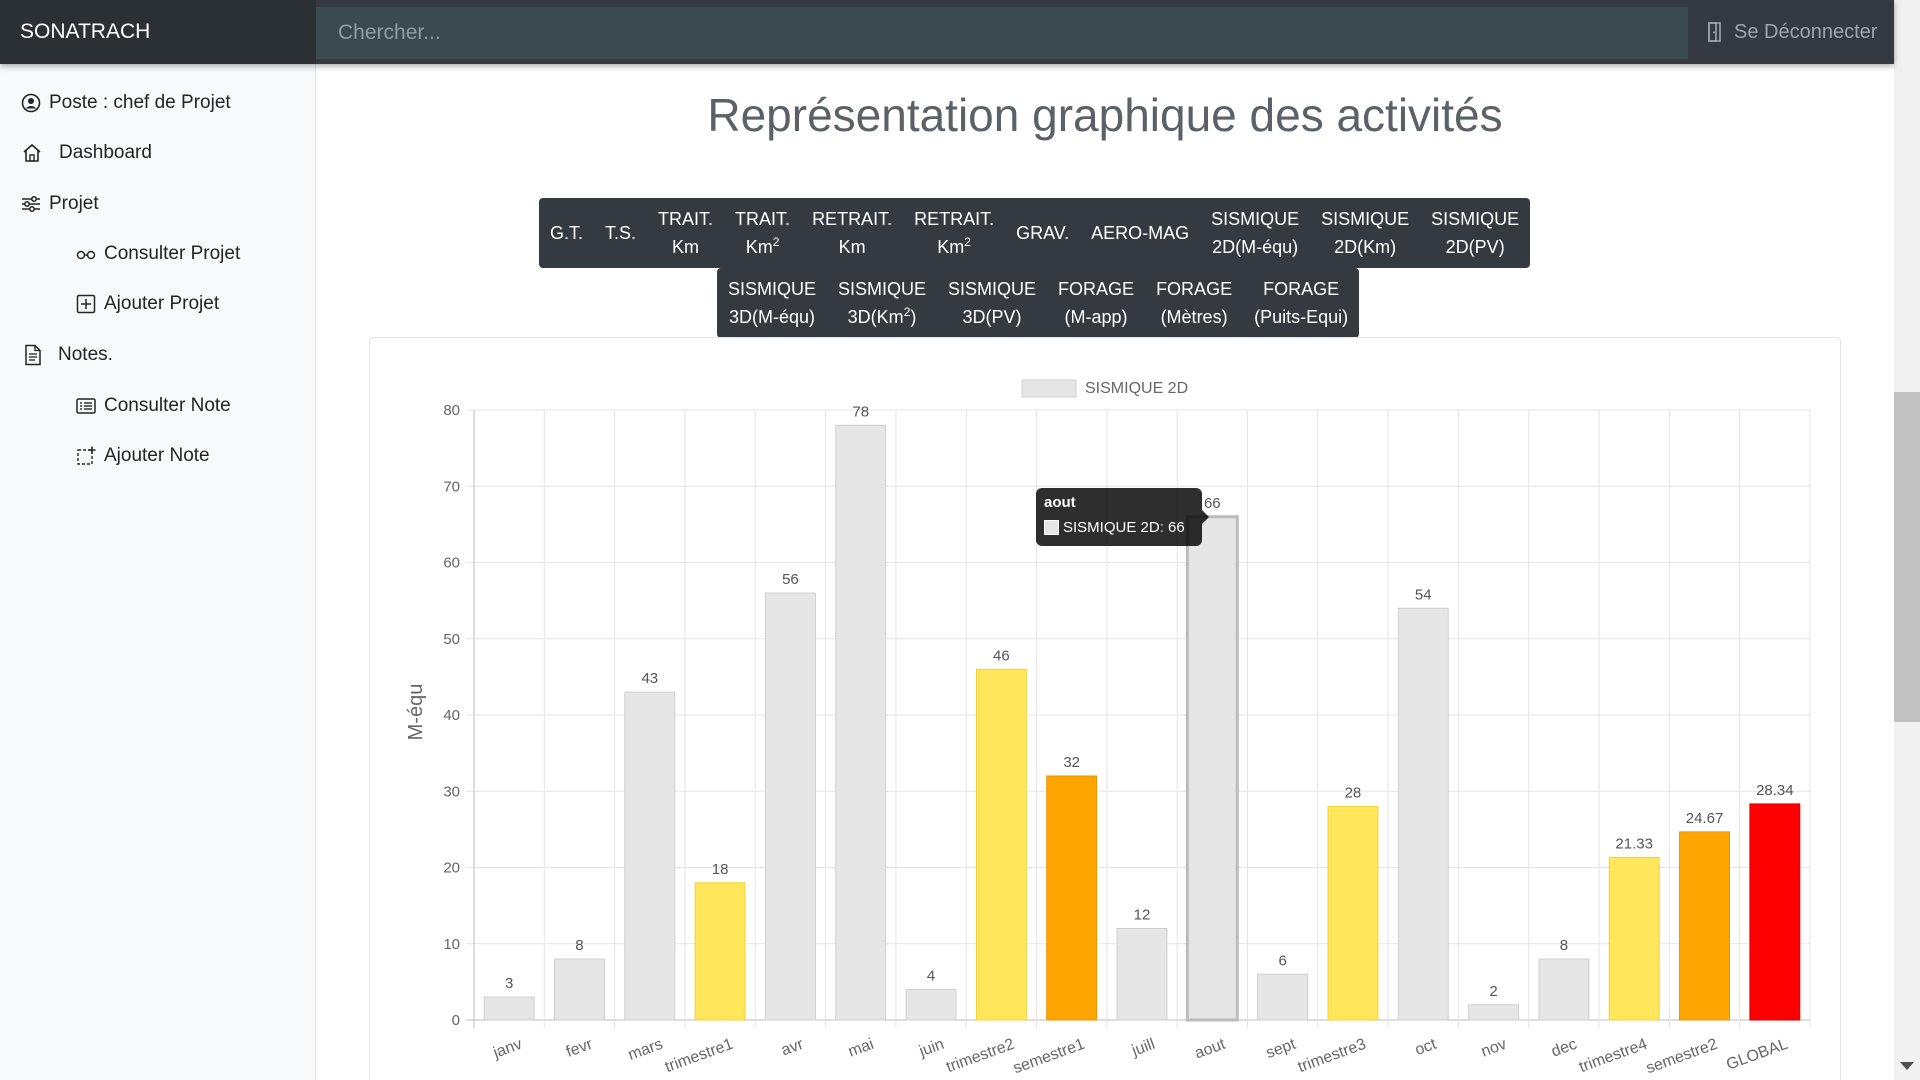 The width and height of the screenshot is (1920, 1080). What do you see at coordinates (416, 712) in the screenshot?
I see `y-axis-label: M-équ` at bounding box center [416, 712].